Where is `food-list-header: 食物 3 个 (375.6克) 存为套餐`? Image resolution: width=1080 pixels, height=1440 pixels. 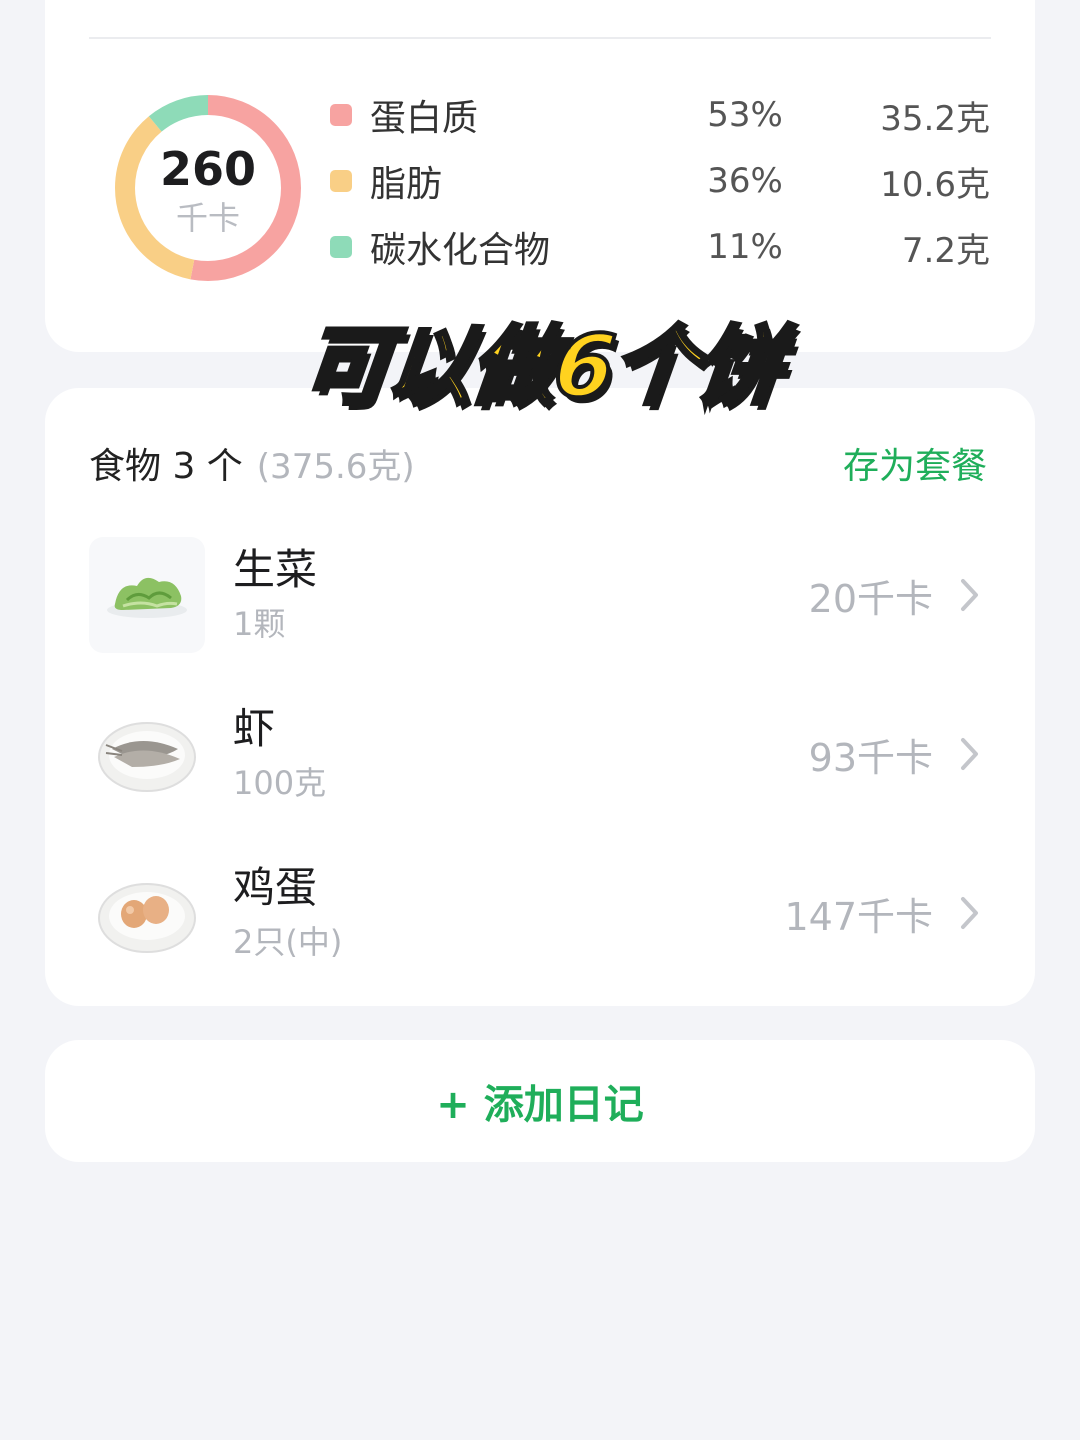
food-list-header: 食物 3 个 (375.6克) 存为套餐 is located at coordinates (538, 463).